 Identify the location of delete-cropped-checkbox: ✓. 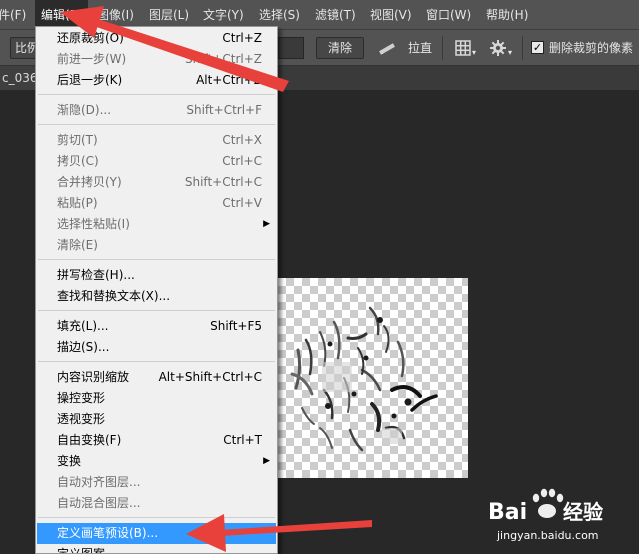
(537, 47).